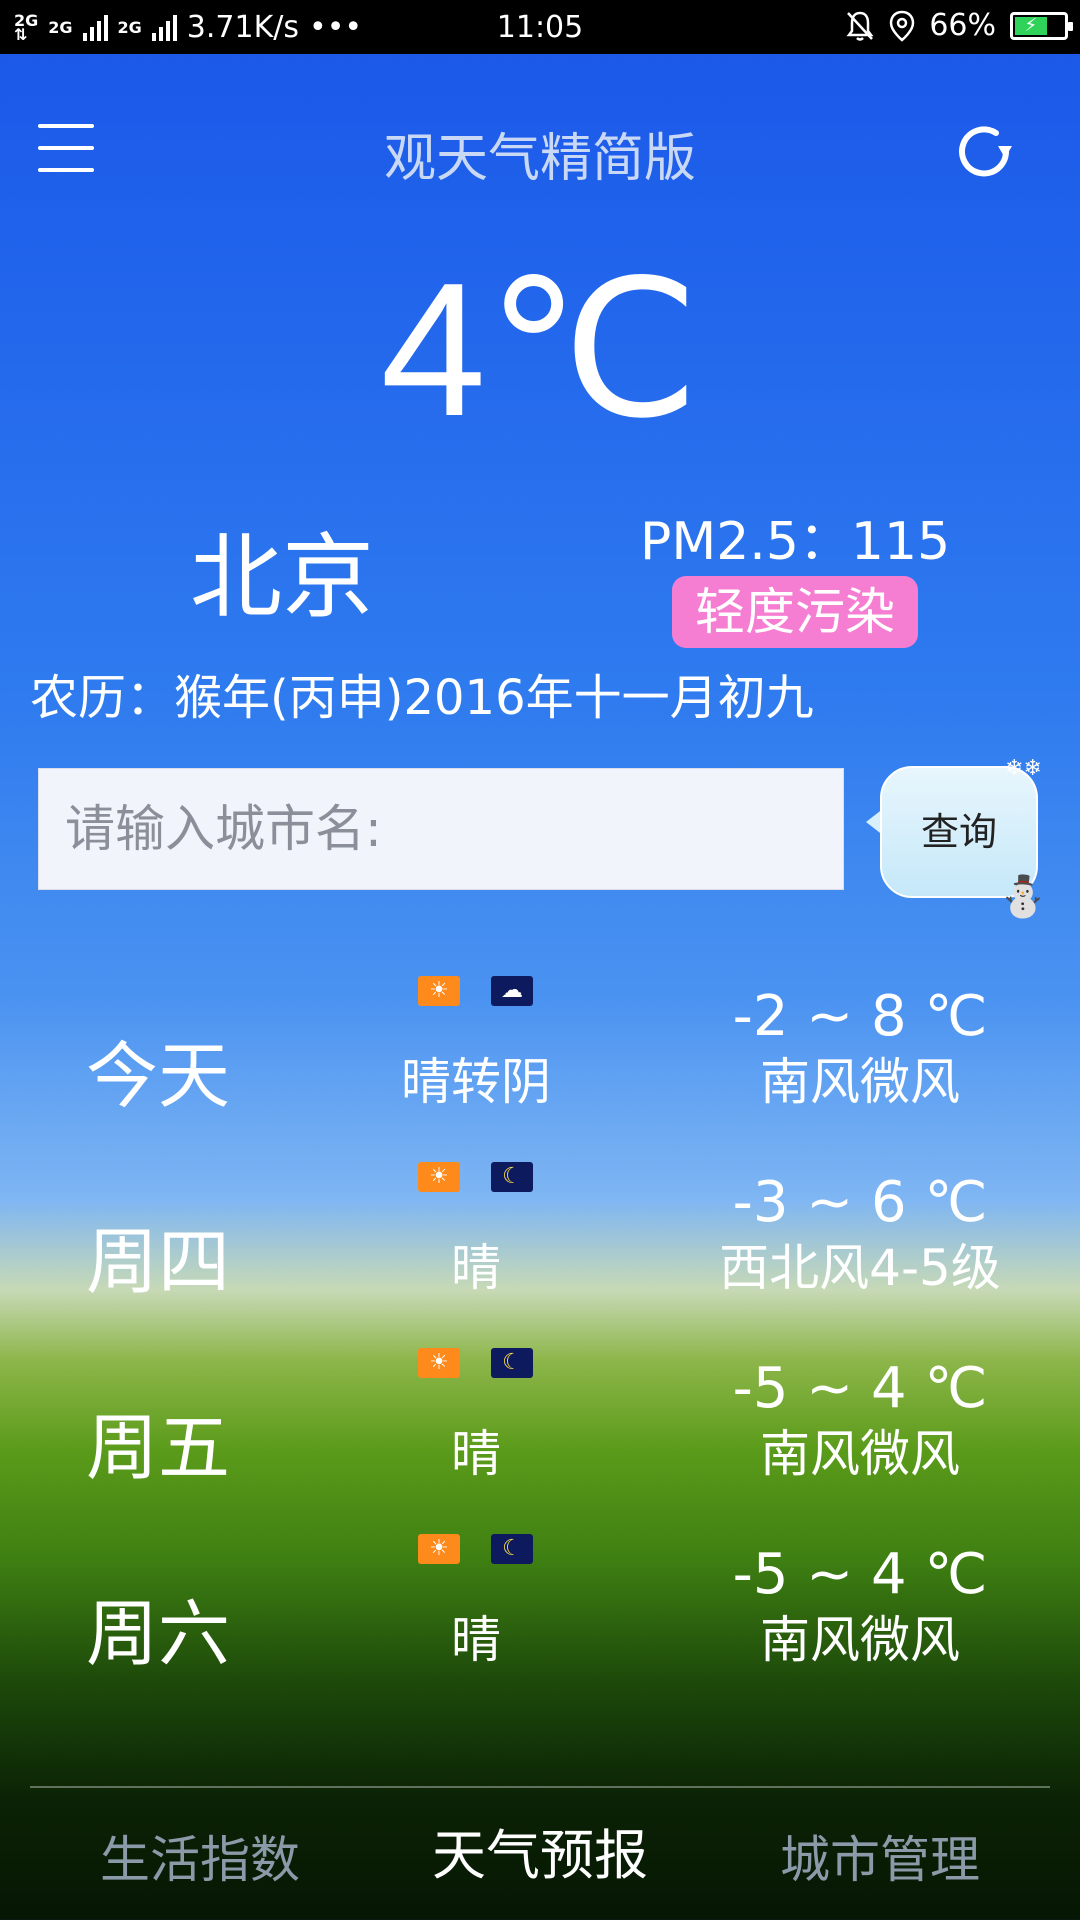 The image size is (1080, 1920). I want to click on bottom-tab-bar: 生活指数 天气预报 城市管理, so click(540, 1855).